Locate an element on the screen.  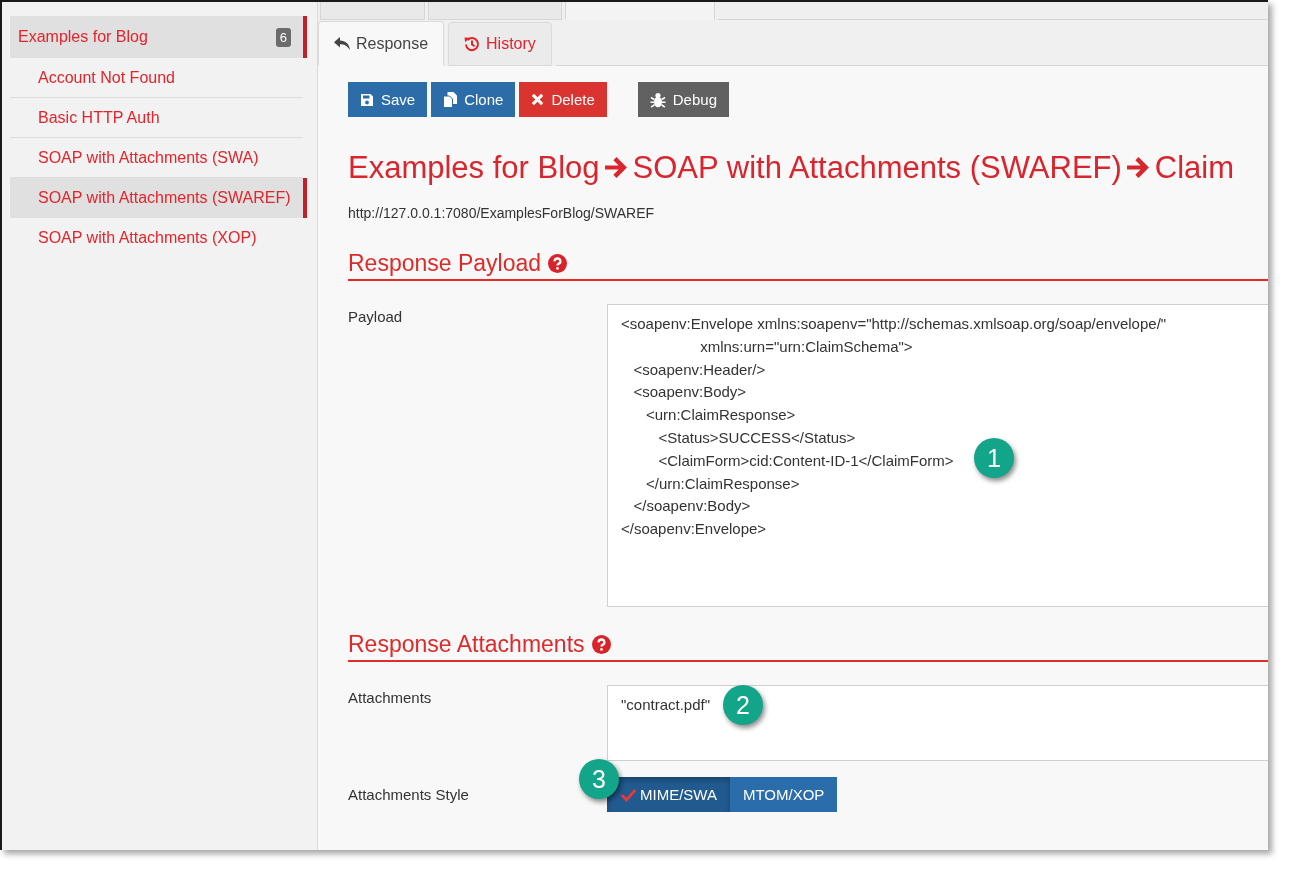
endpoint-url: http://127.0.0.1:7080/ExamplesForBlog/SWAREF is located at coordinates (501, 213).